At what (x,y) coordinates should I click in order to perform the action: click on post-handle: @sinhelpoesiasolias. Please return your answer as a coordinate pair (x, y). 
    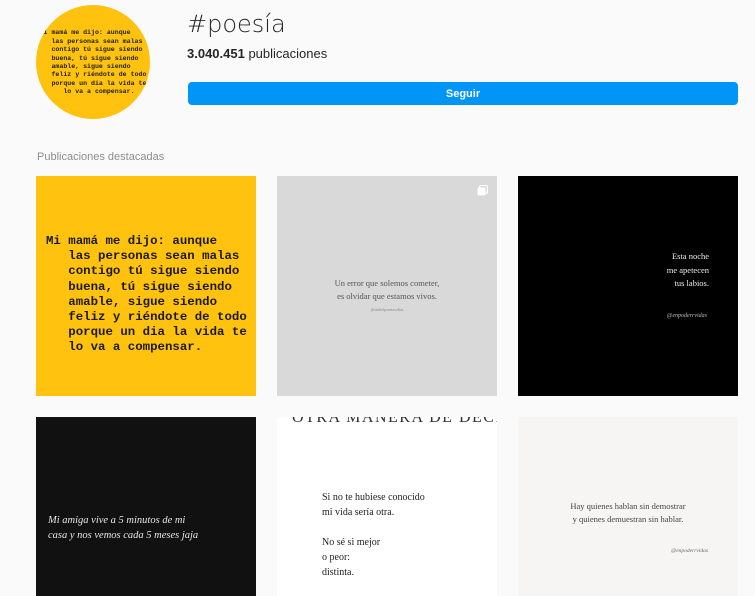
    Looking at the image, I should click on (387, 309).